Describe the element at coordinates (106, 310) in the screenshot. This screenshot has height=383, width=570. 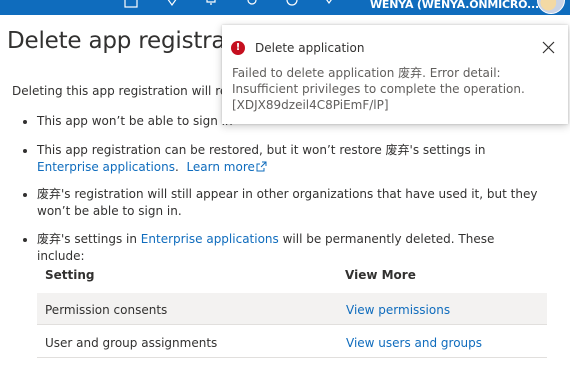
I see `setting-cell: Permission consents` at that location.